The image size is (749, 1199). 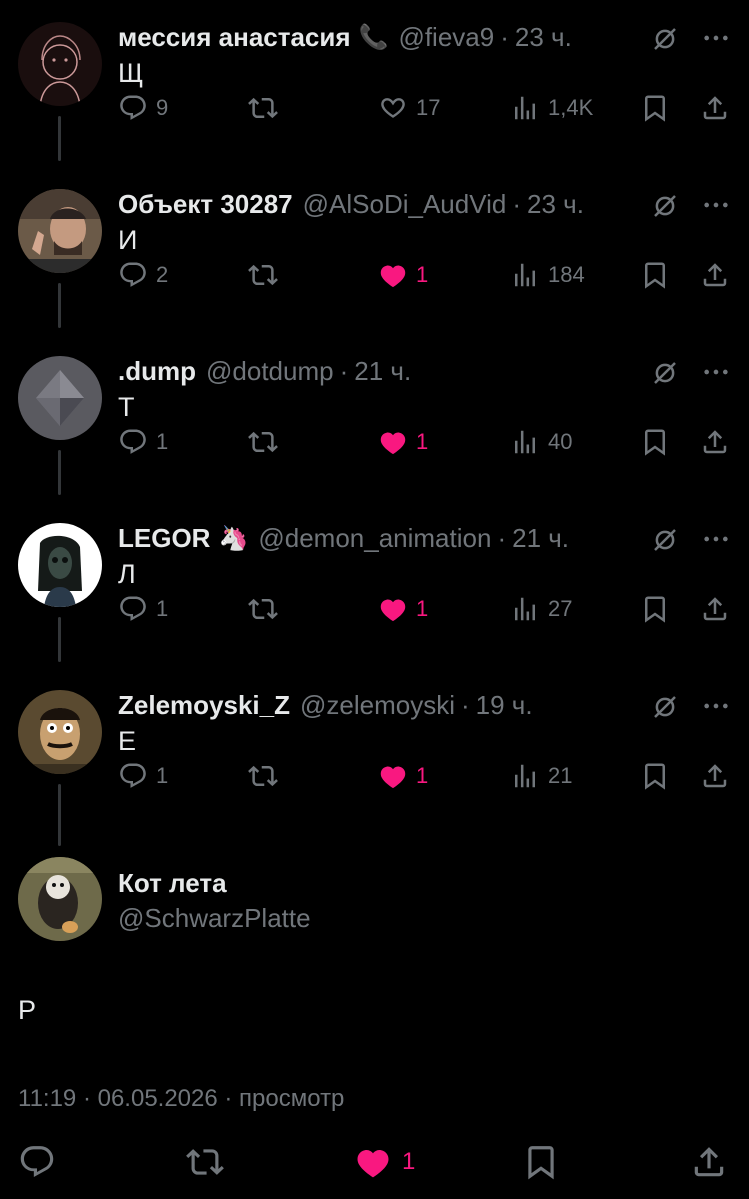 I want to click on reply-button: 2, so click(x=143, y=275).